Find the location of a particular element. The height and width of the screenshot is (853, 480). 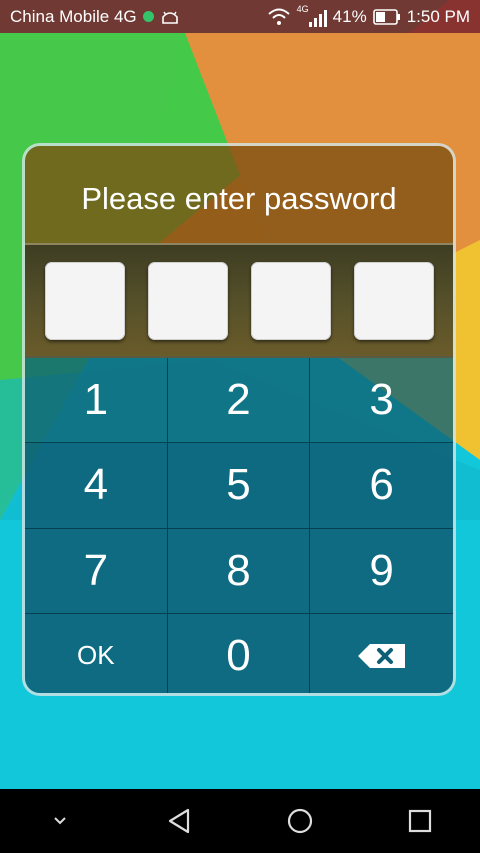

hide-nav-button is located at coordinates (60, 821).